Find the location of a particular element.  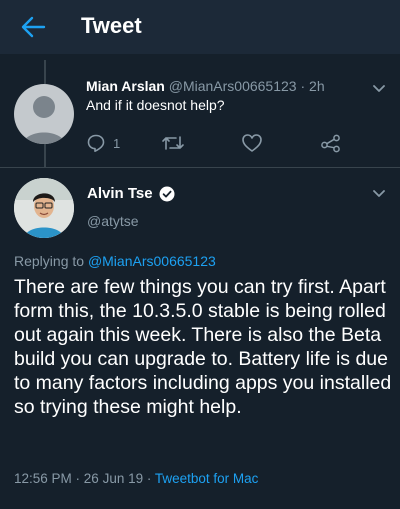

reply-icon is located at coordinates (96, 143).